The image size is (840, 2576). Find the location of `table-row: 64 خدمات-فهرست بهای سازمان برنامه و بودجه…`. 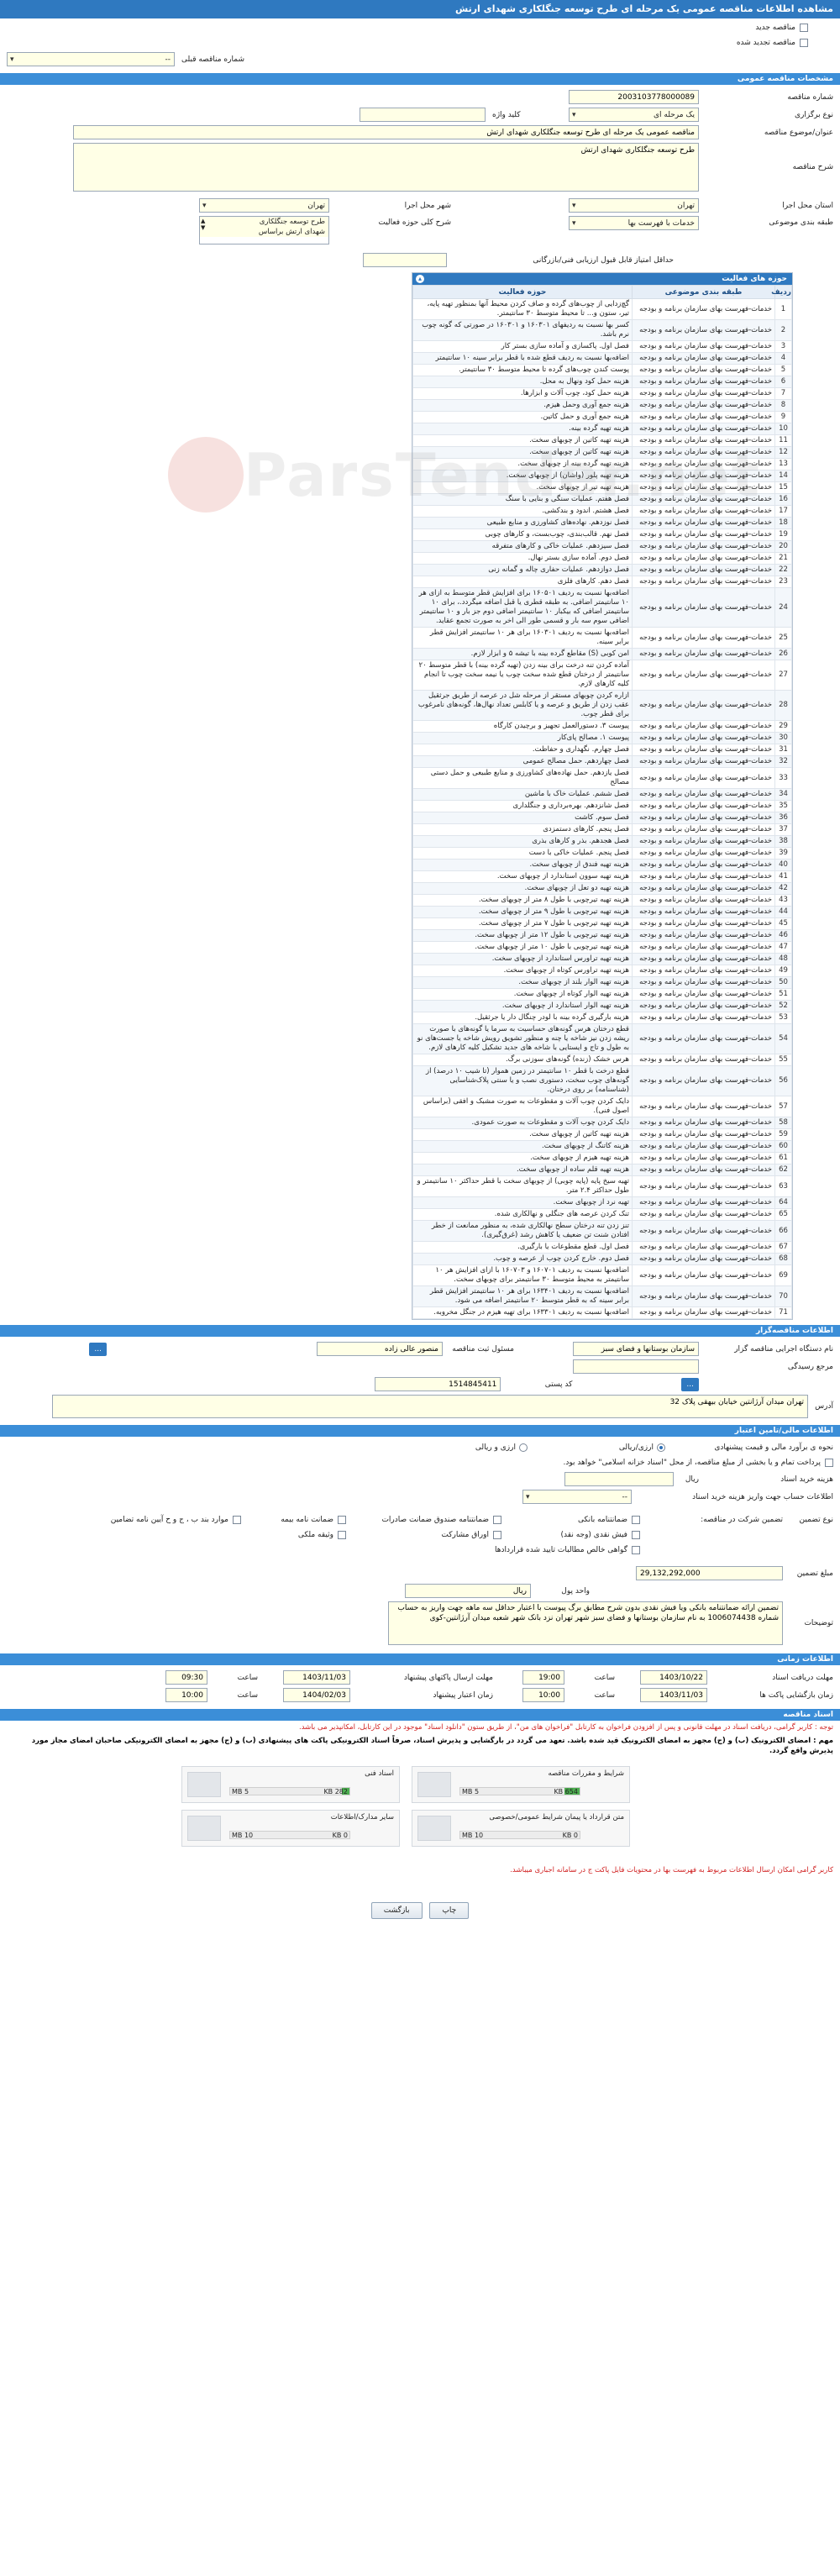

table-row: 64 خدمات-فهرست بهای سازمان برنامه و بودجه… is located at coordinates (602, 1202).